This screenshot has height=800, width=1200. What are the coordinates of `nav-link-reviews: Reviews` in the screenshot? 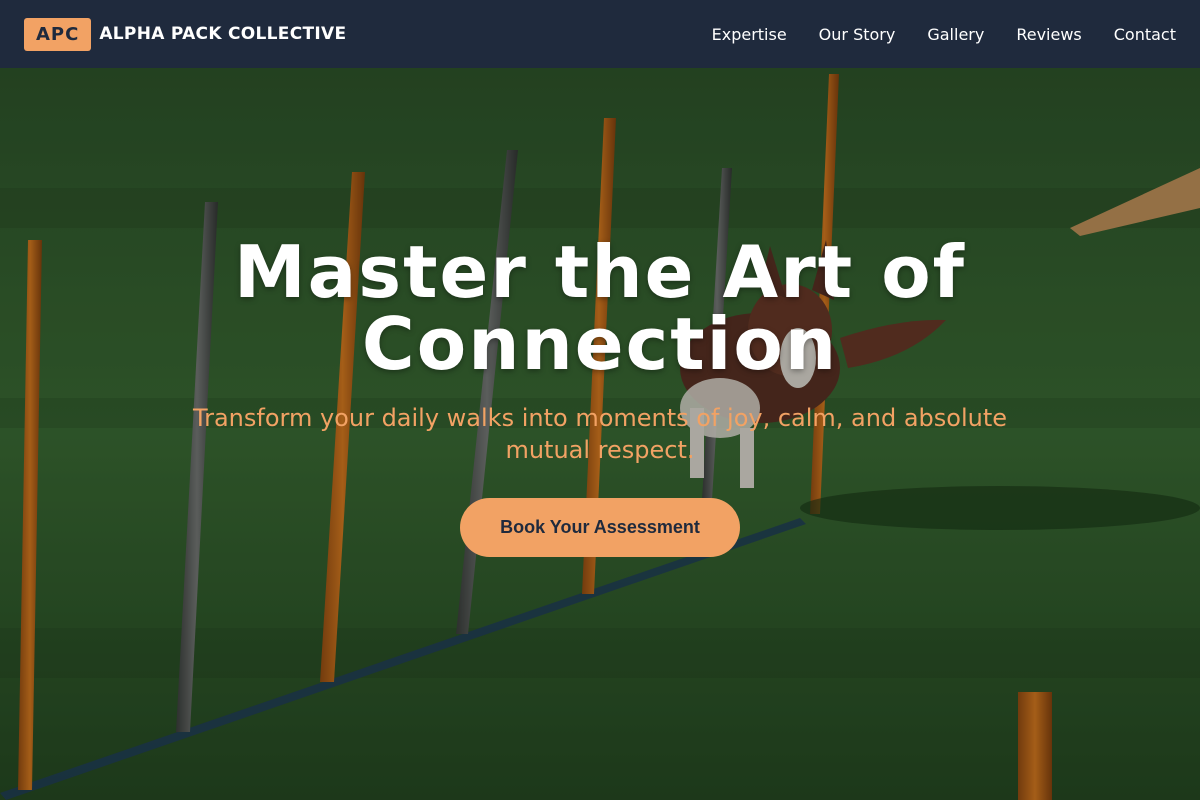 It's located at (1048, 34).